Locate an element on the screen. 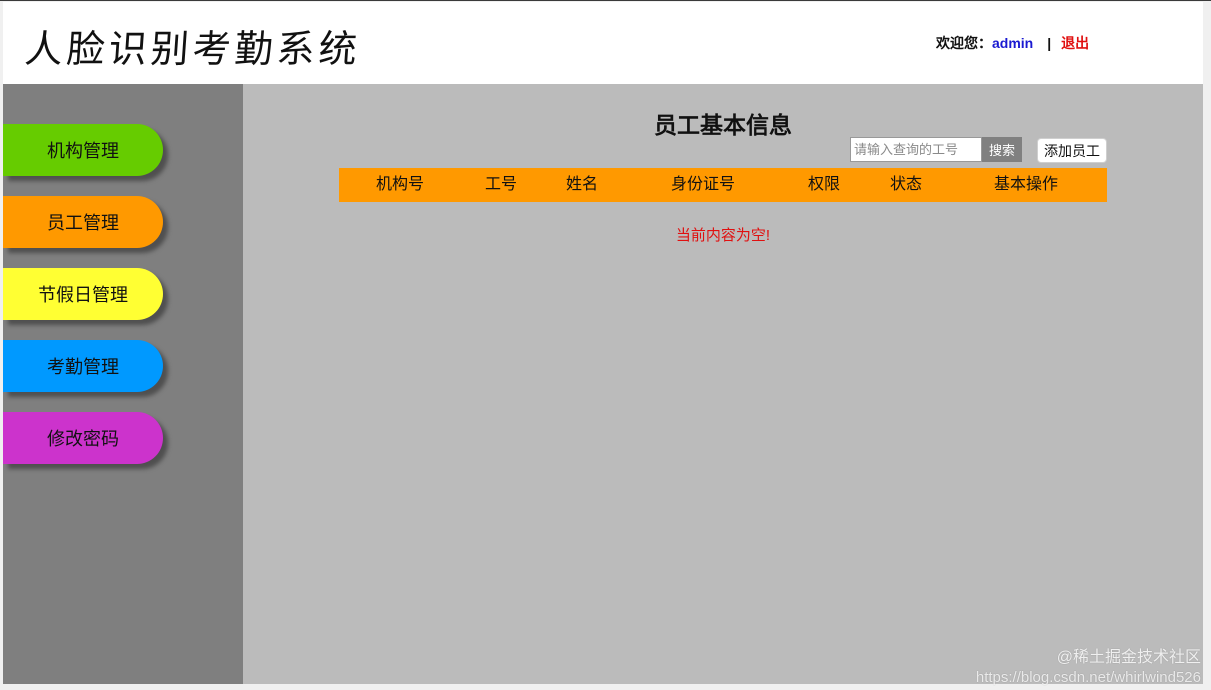 This screenshot has height=690, width=1211. username: admin is located at coordinates (1013, 43).